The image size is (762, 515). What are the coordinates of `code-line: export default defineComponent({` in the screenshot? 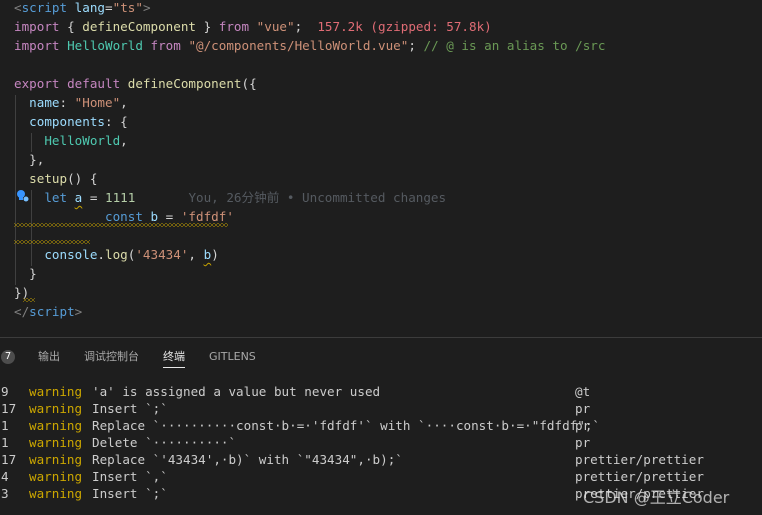 It's located at (135, 83).